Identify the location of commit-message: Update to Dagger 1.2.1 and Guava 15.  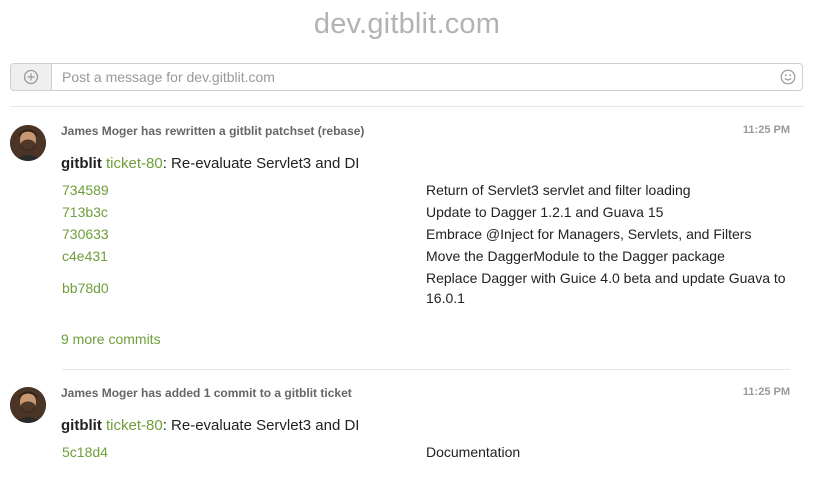
(545, 212).